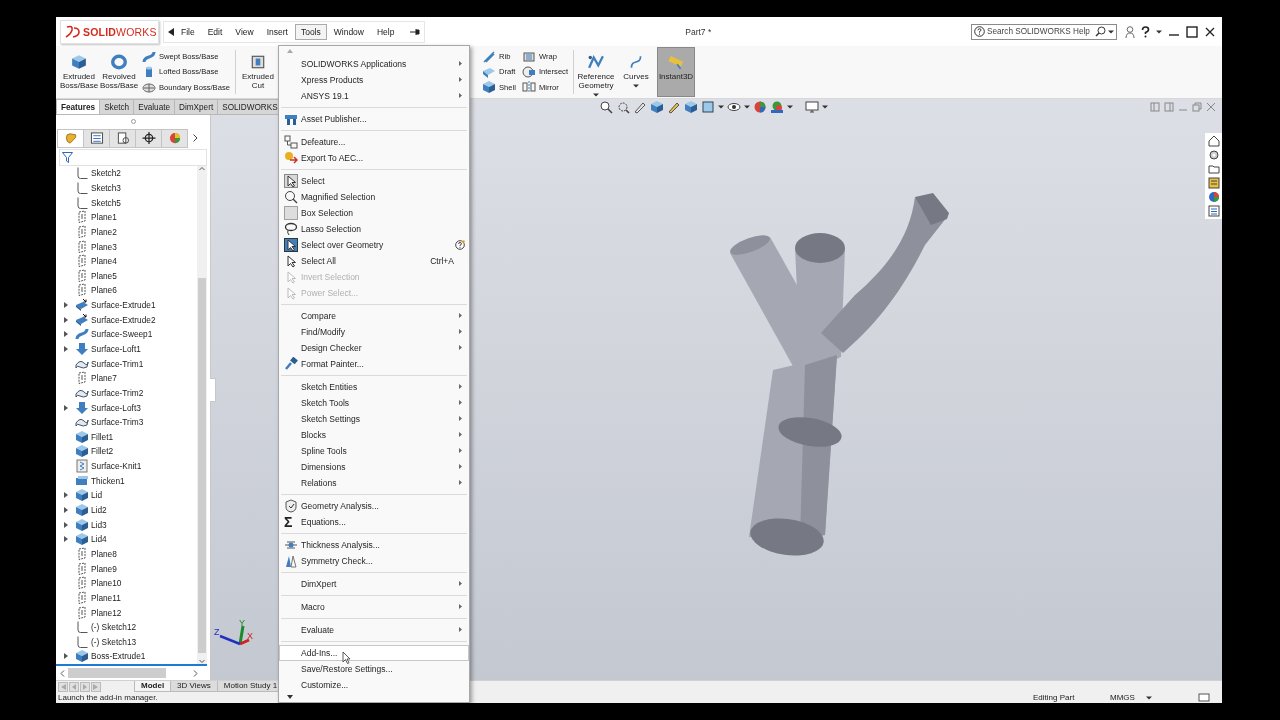  What do you see at coordinates (374, 196) in the screenshot?
I see `menu-item: Magnified Selection` at bounding box center [374, 196].